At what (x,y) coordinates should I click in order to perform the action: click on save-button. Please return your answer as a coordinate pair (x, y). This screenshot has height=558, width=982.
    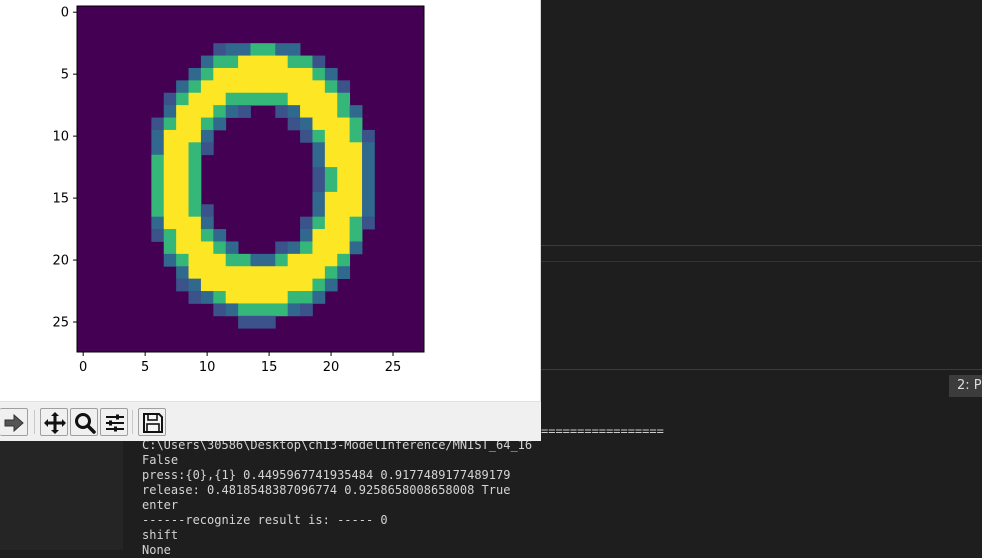
    Looking at the image, I should click on (152, 422).